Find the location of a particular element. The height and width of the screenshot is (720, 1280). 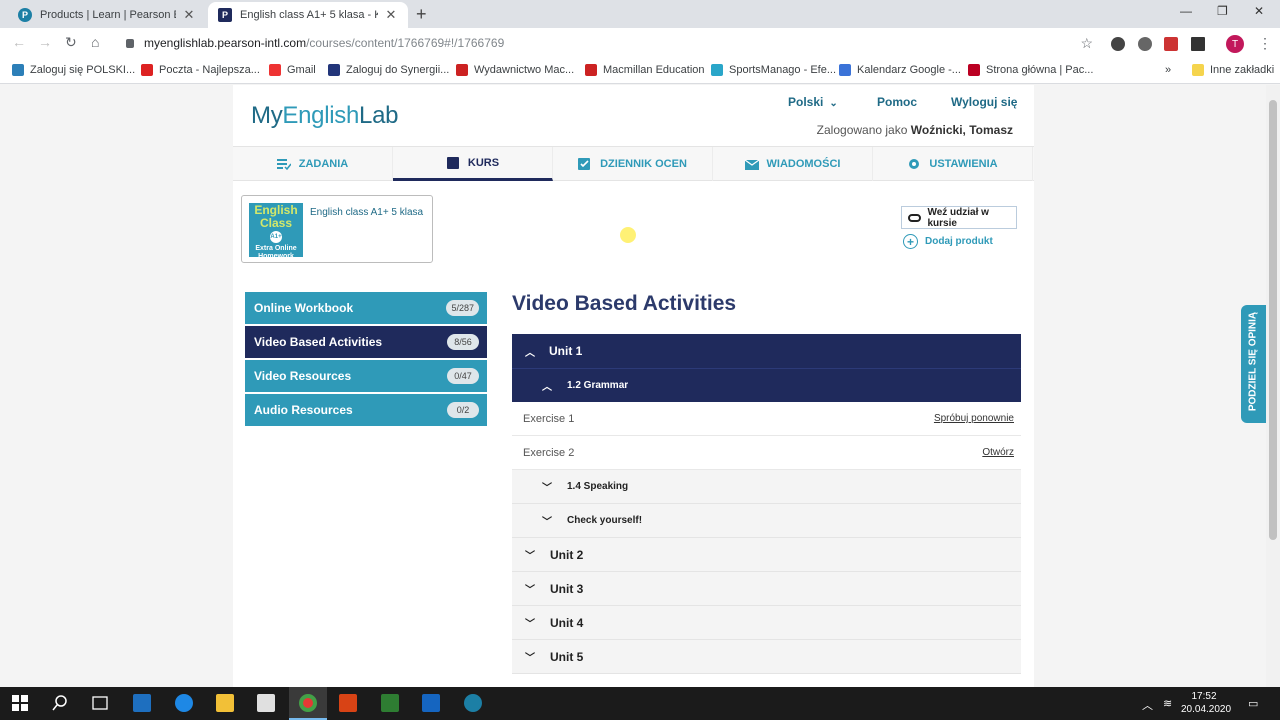

unit-header: ﹀ Unit 5 is located at coordinates (766, 657).